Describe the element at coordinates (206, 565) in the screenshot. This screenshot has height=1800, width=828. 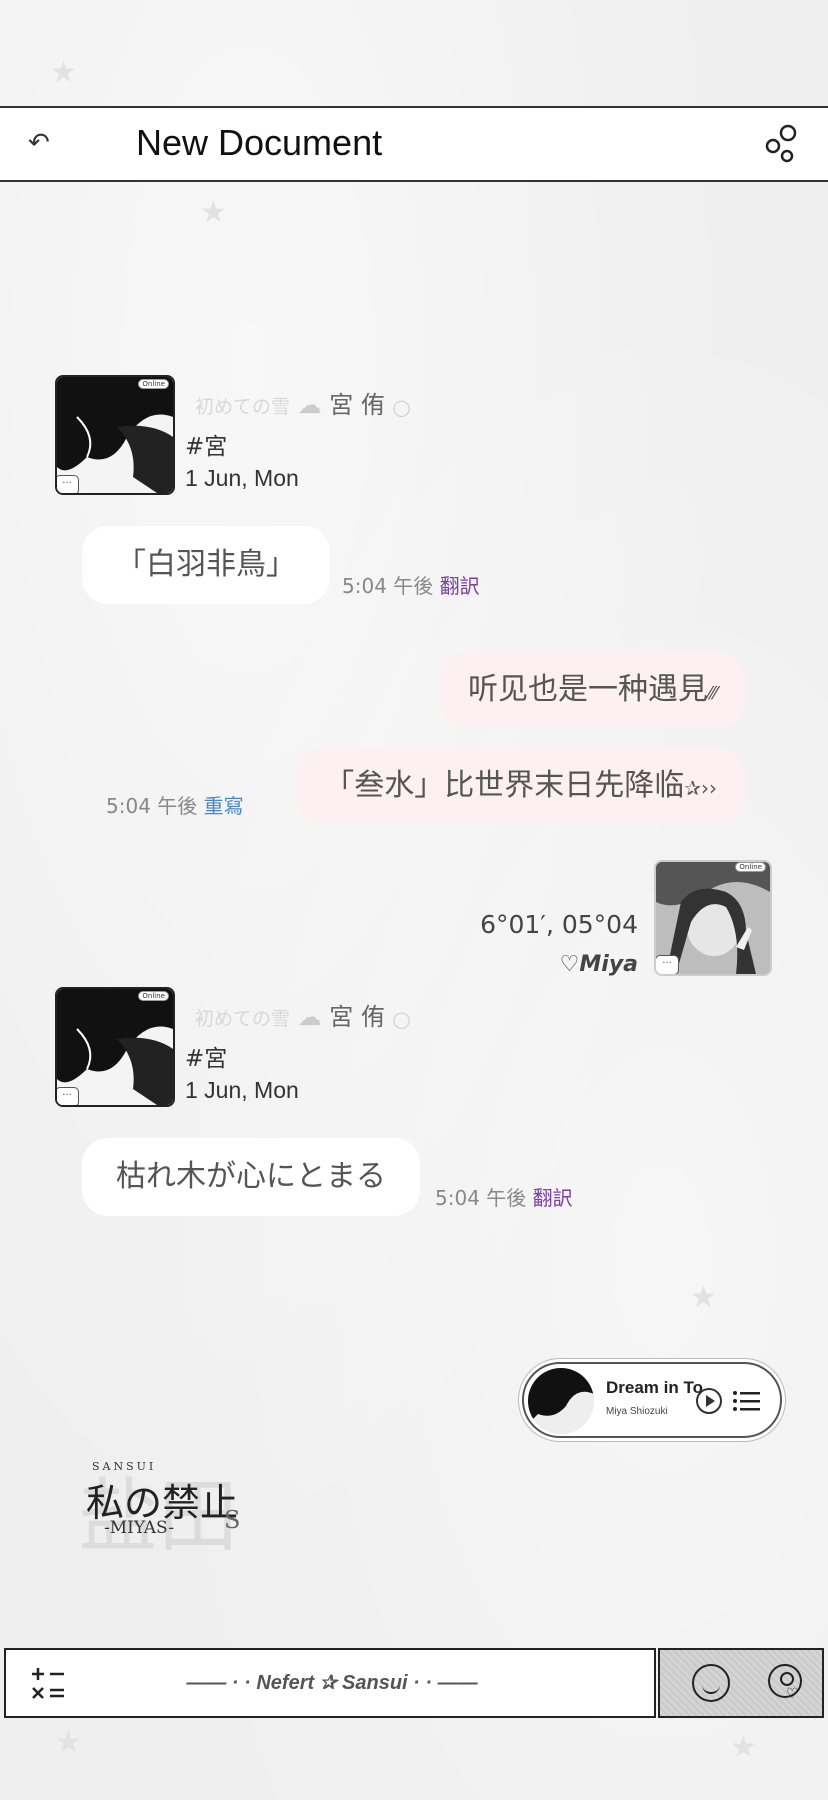
I see `message-bubble-incoming: 「白羽非鳥」` at that location.